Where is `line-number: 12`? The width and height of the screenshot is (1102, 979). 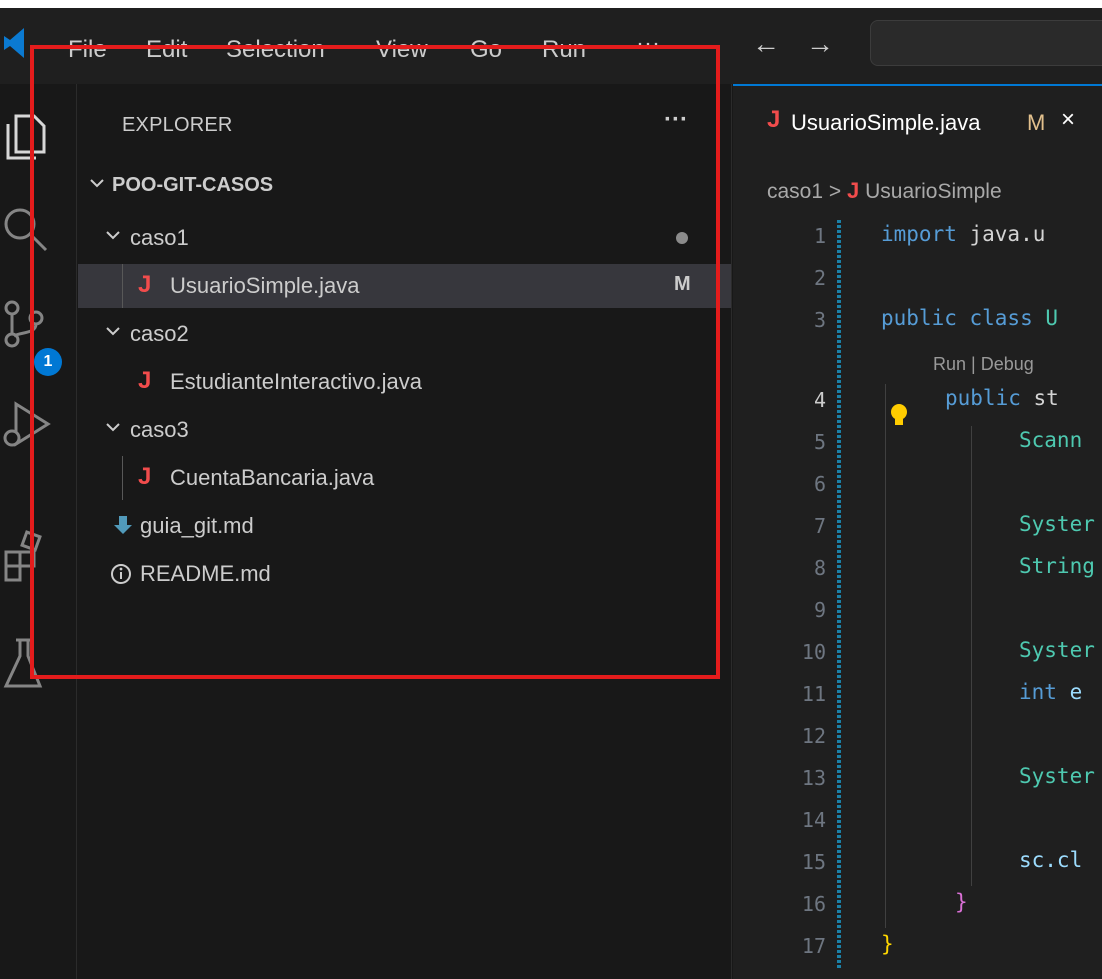
line-number: 12 is located at coordinates (813, 736).